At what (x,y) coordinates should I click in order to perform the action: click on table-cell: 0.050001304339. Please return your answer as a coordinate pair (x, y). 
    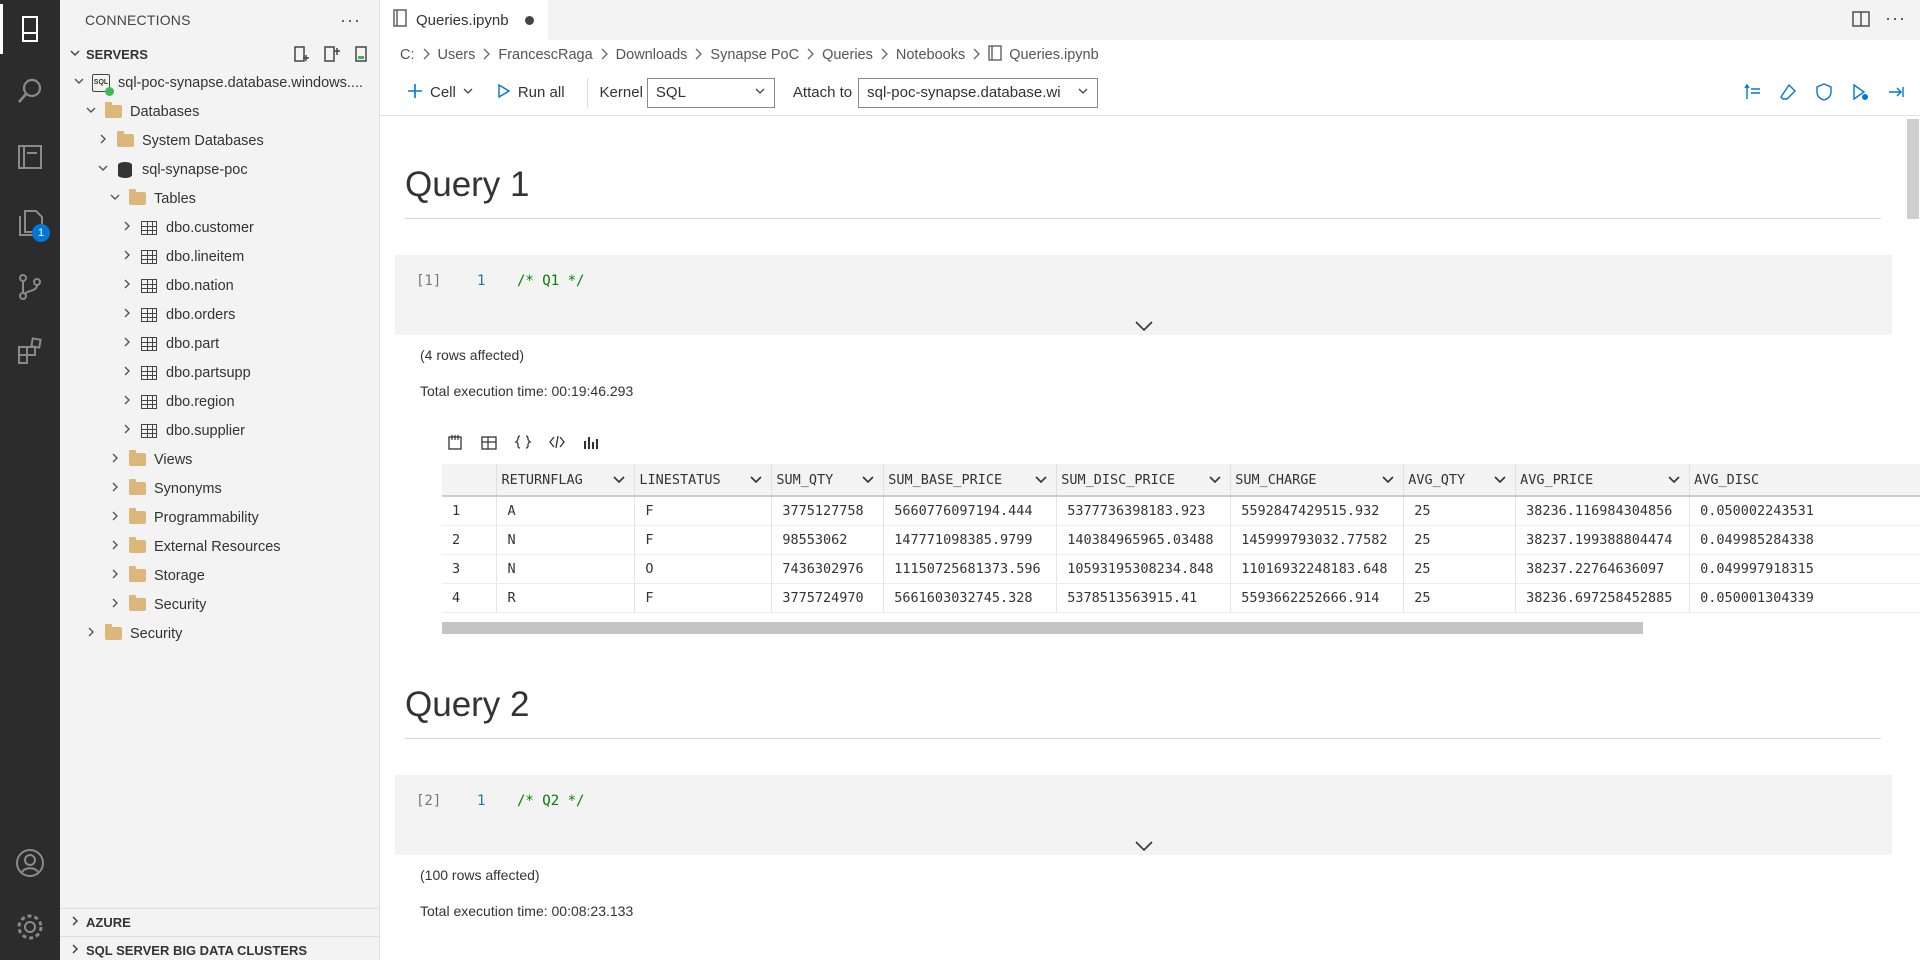
    Looking at the image, I should click on (1804, 598).